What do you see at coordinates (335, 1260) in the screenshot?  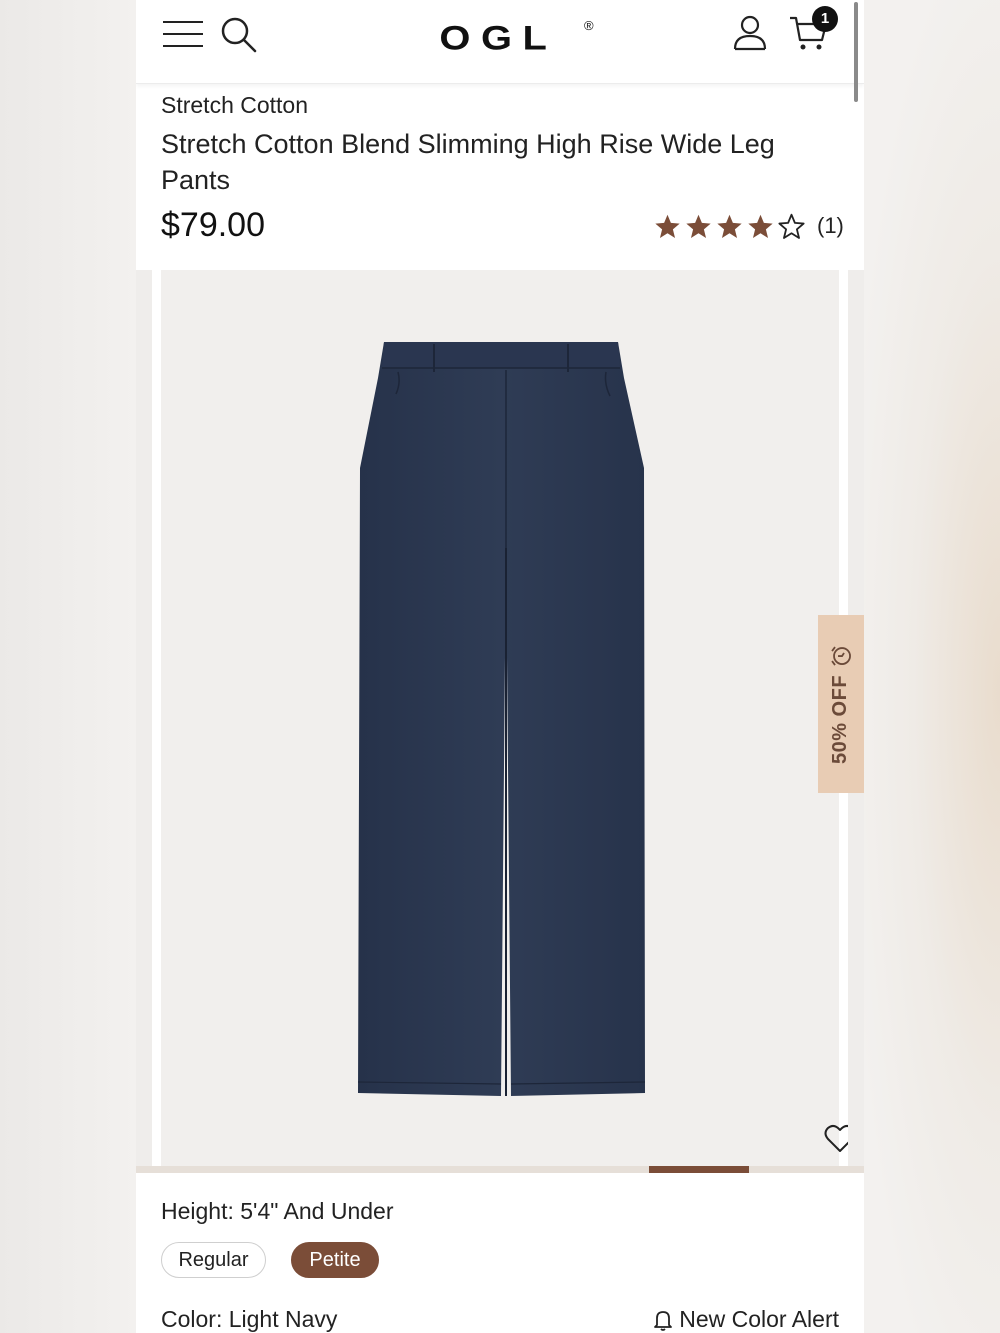 I see `height-option-petite: Petite` at bounding box center [335, 1260].